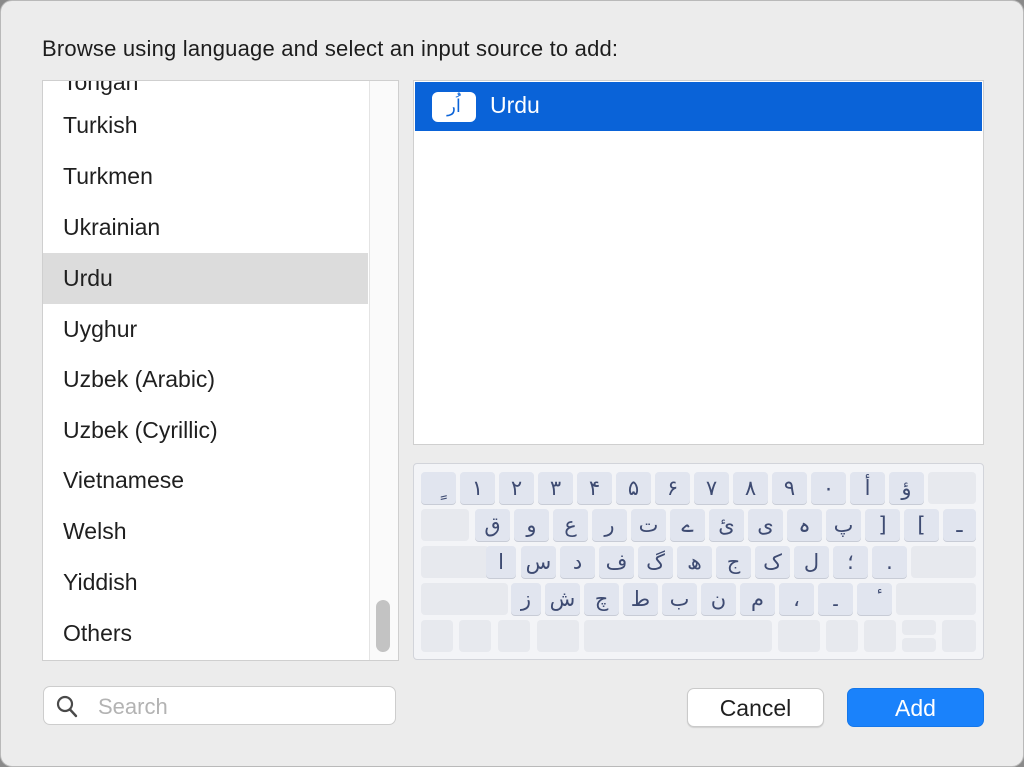 This screenshot has height=767, width=1024. What do you see at coordinates (880, 636) in the screenshot?
I see `keyboard-key-arrow-left` at bounding box center [880, 636].